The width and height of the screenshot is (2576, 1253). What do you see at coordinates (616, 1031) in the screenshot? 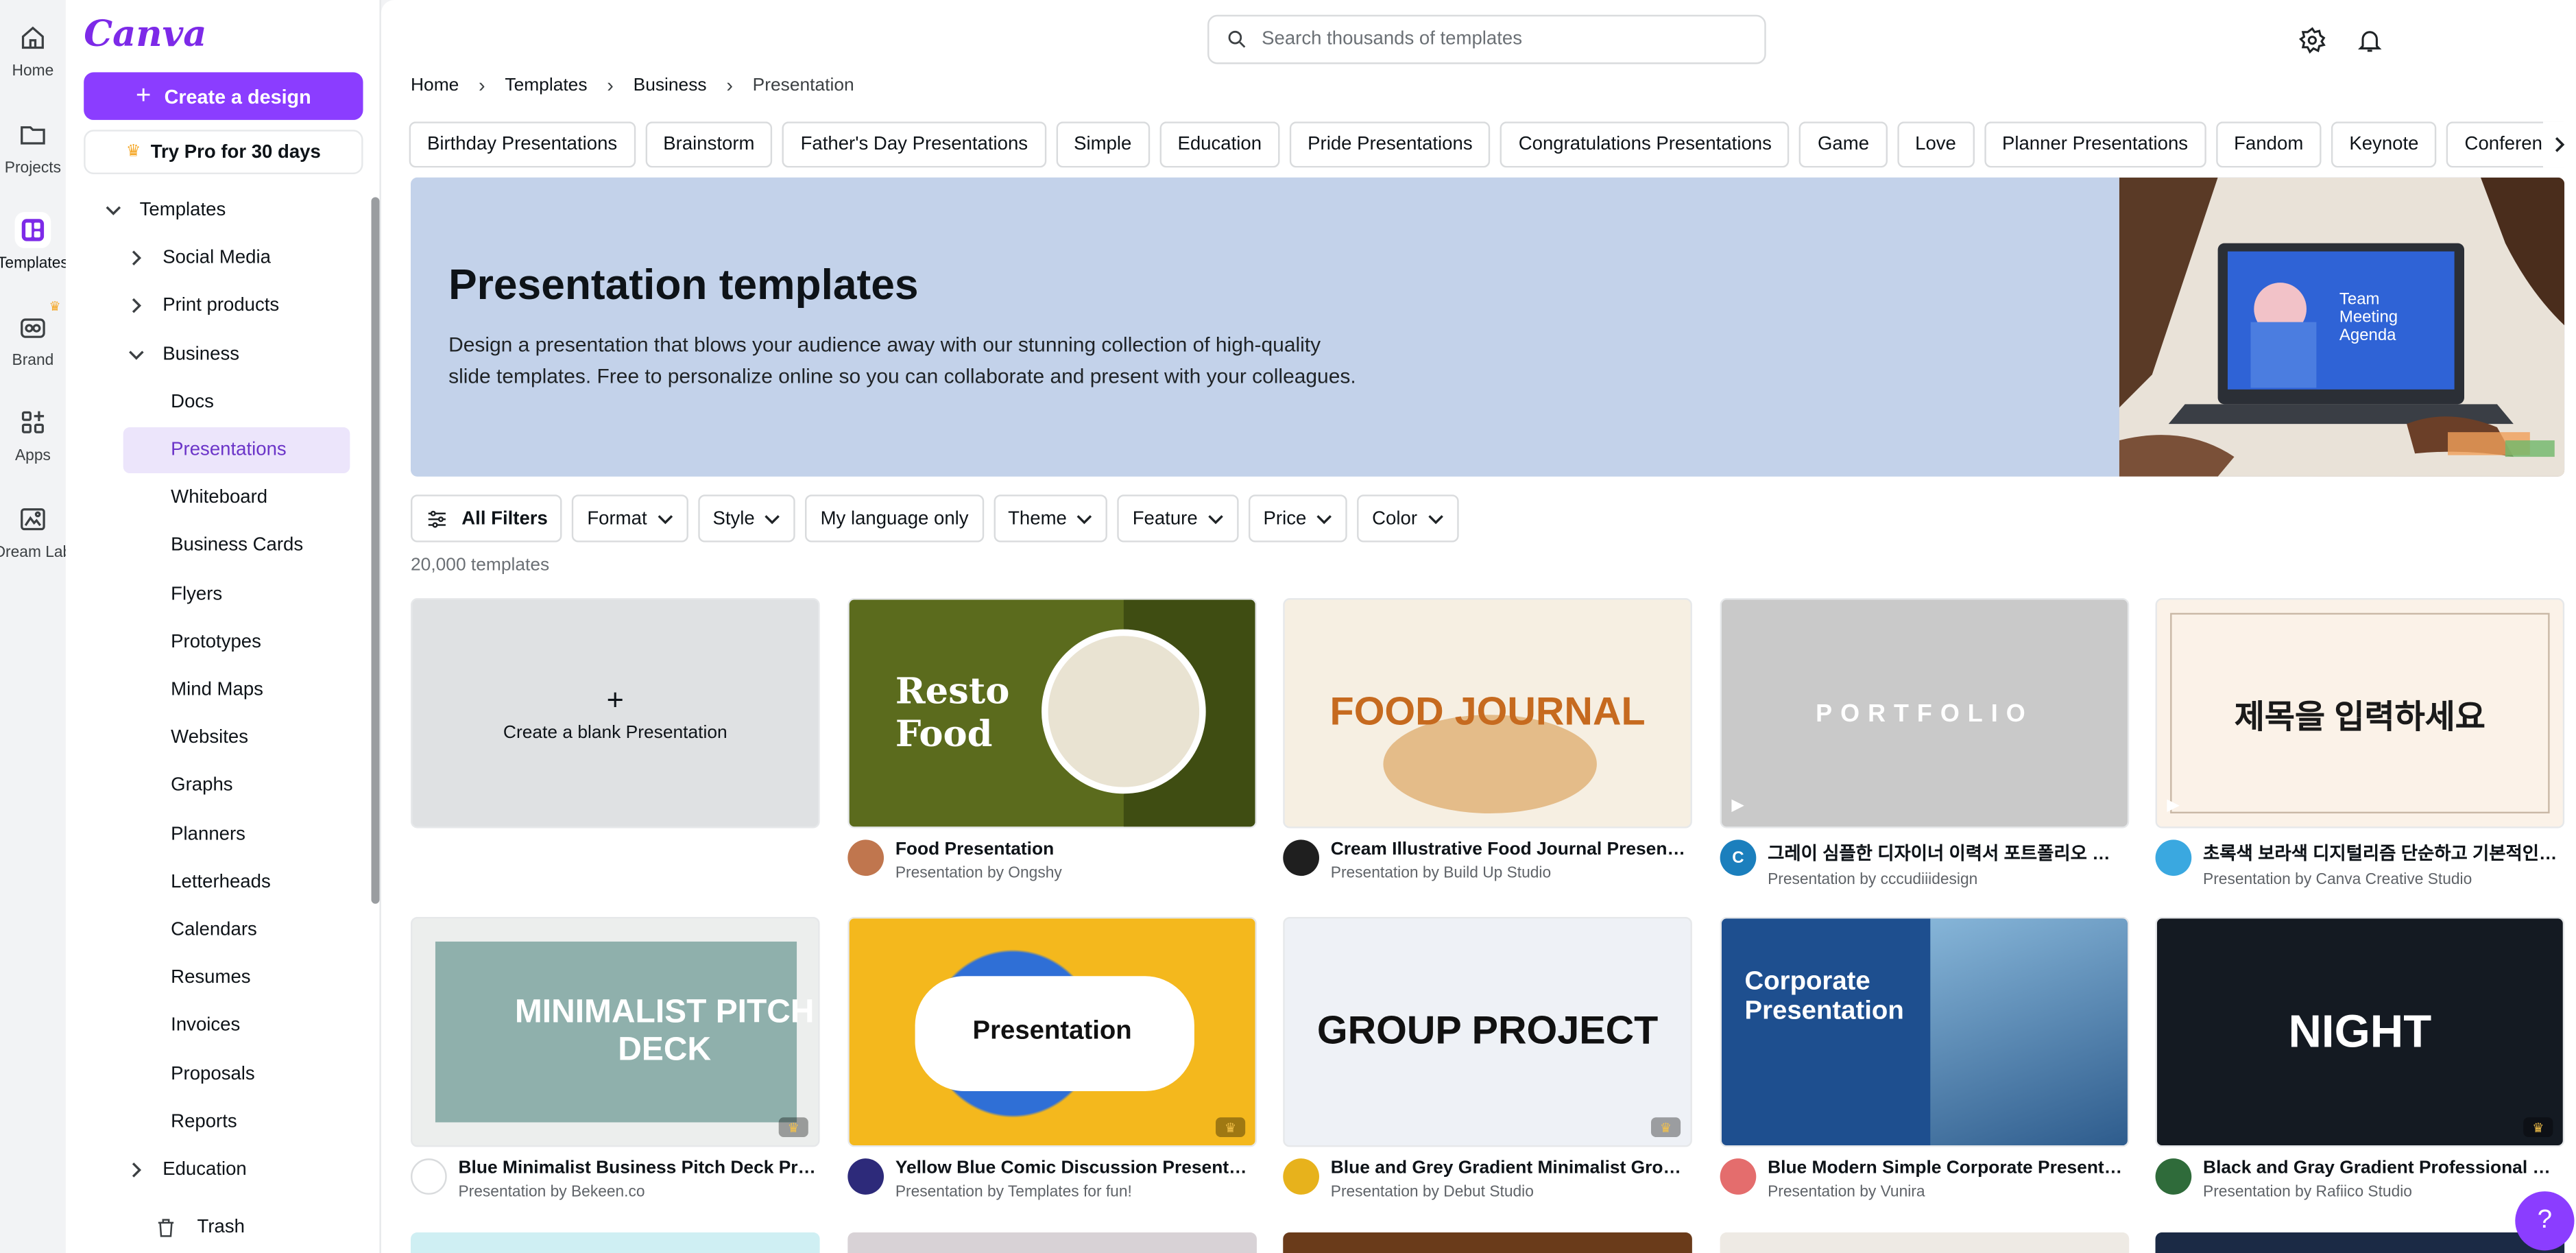
I see `template-thumbnail: MINIMALIST PITCH DECK ♛` at bounding box center [616, 1031].